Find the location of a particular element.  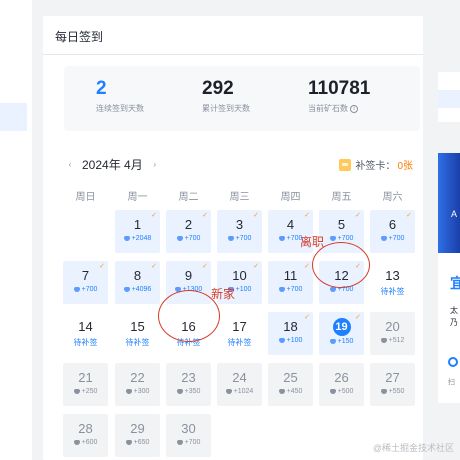

weekday-header: 周日 周一 周二 周三 周四 周五 周六 is located at coordinates (241, 196).